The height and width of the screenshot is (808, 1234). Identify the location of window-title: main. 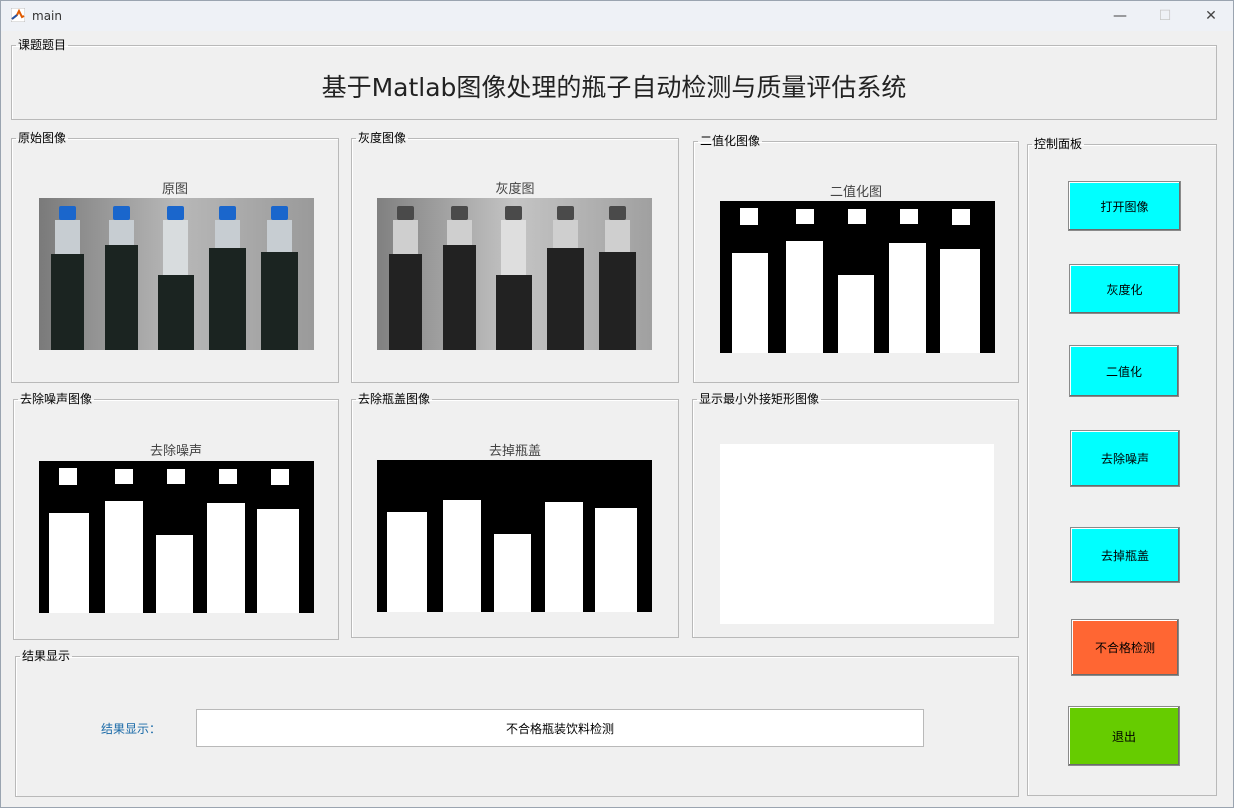
(47, 16).